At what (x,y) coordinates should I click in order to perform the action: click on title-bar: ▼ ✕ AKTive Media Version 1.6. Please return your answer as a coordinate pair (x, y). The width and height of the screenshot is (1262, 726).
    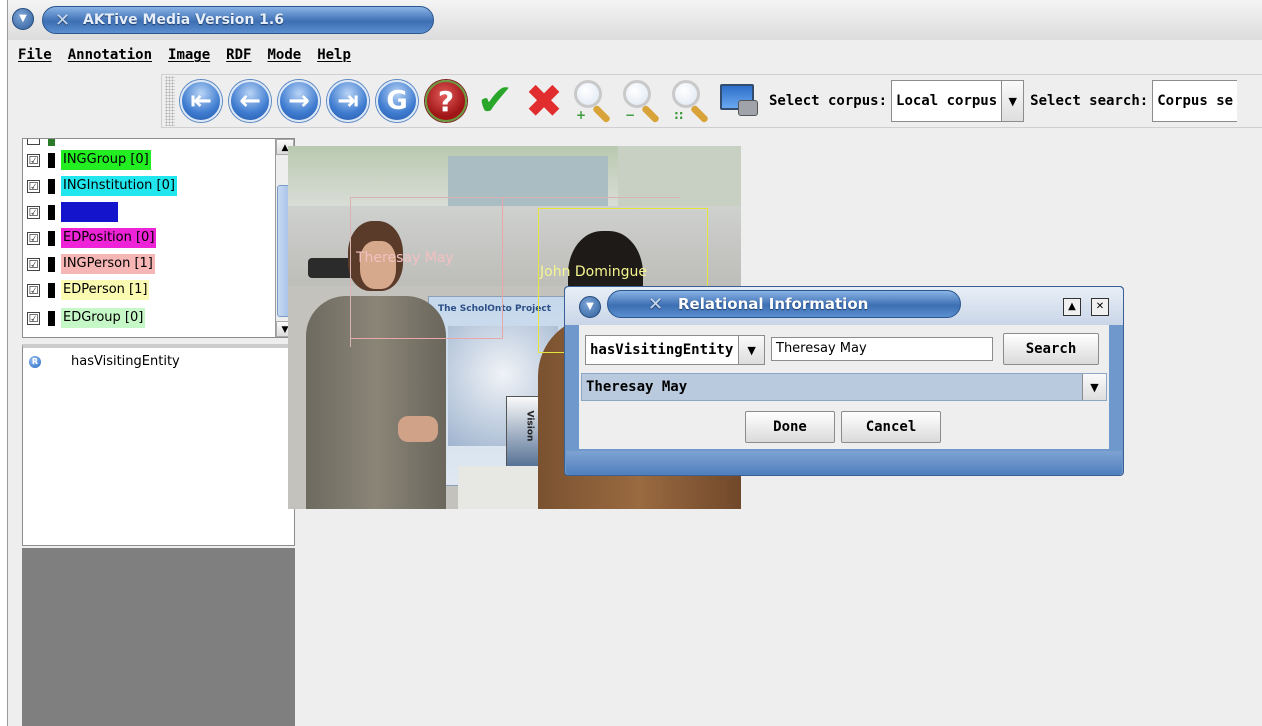
    Looking at the image, I should click on (635, 20).